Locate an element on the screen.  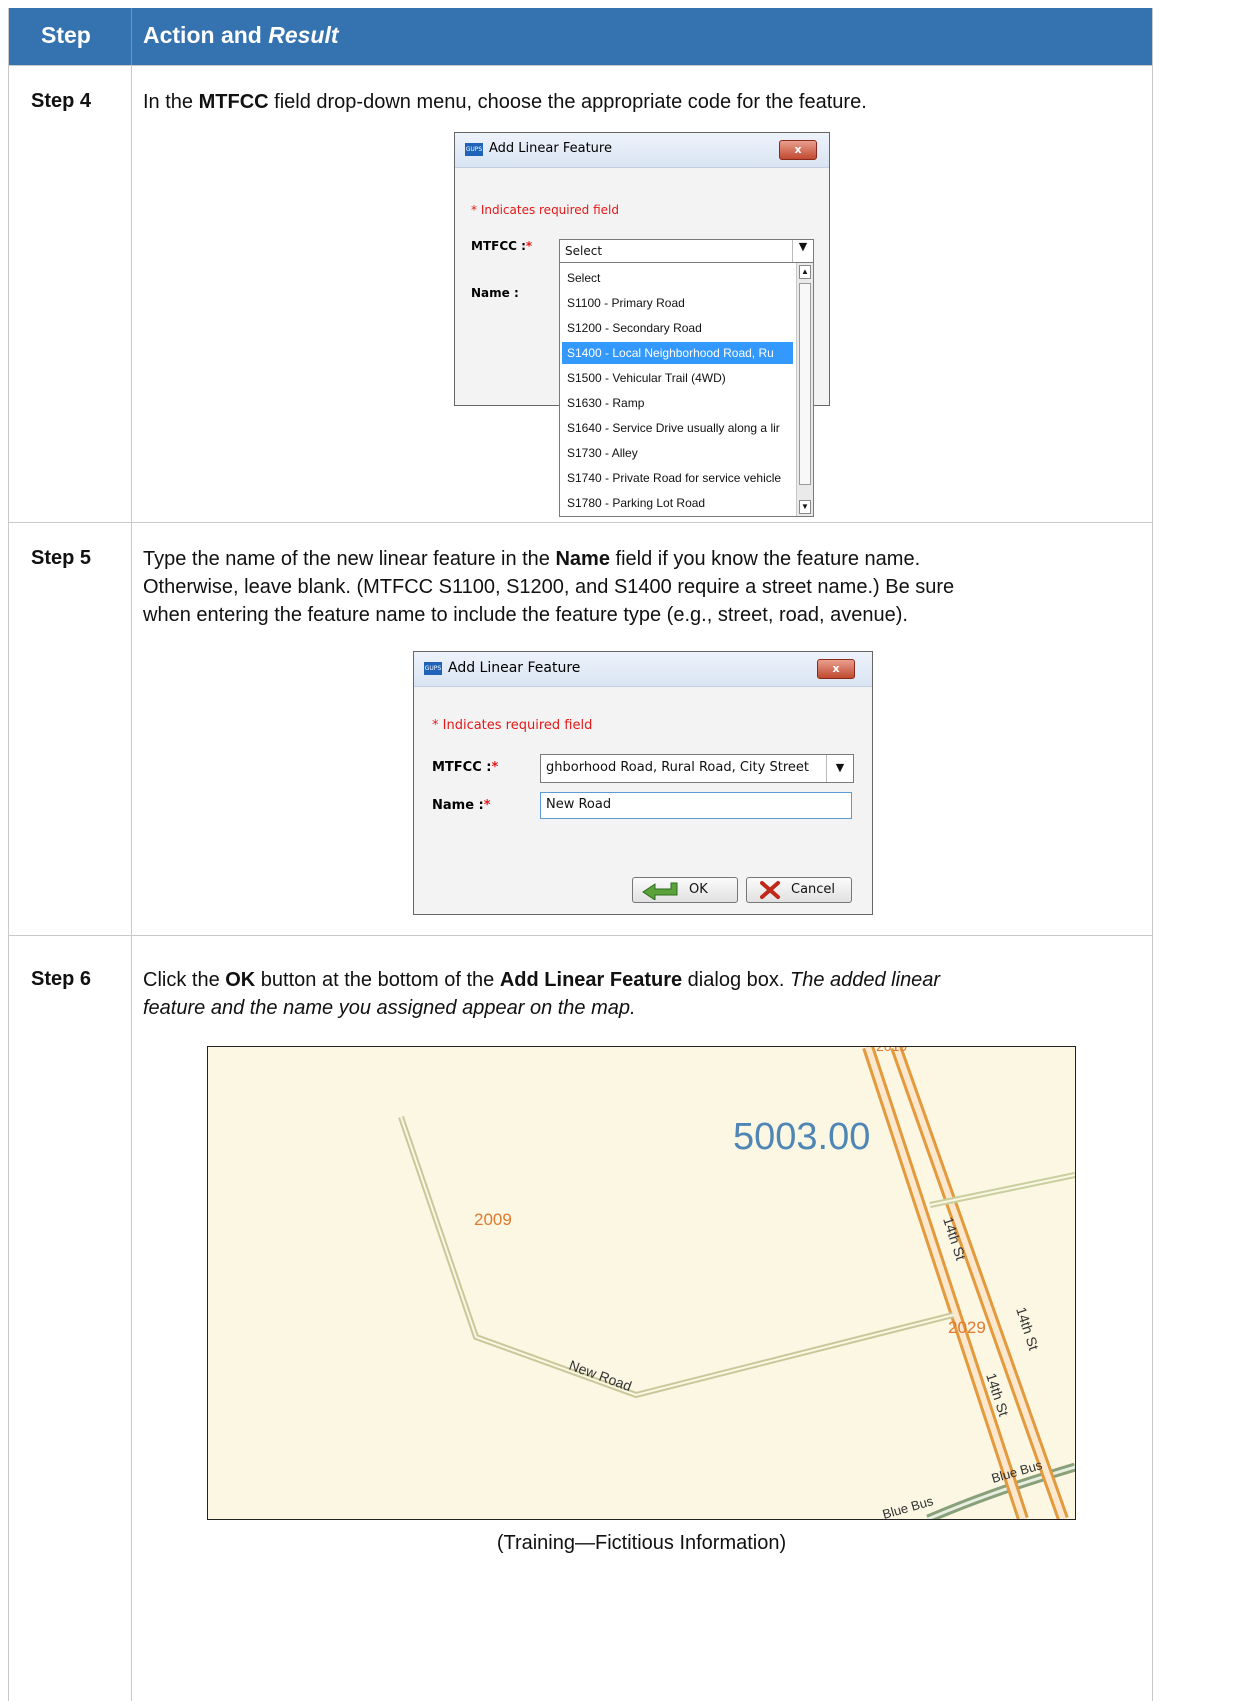
scroll-up-icon: ▲ is located at coordinates (805, 272).